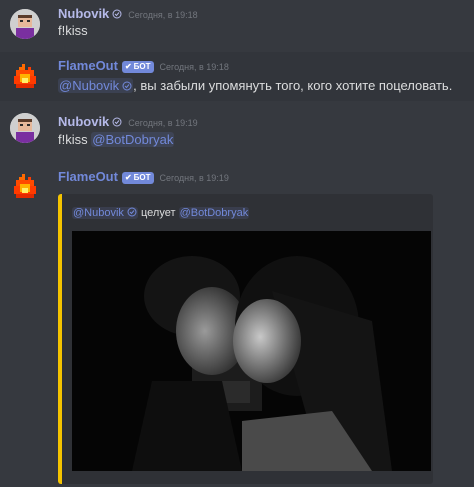 The width and height of the screenshot is (474, 487). What do you see at coordinates (161, 213) in the screenshot?
I see `embed-description: @Nubovik целует @BotDobryak` at bounding box center [161, 213].